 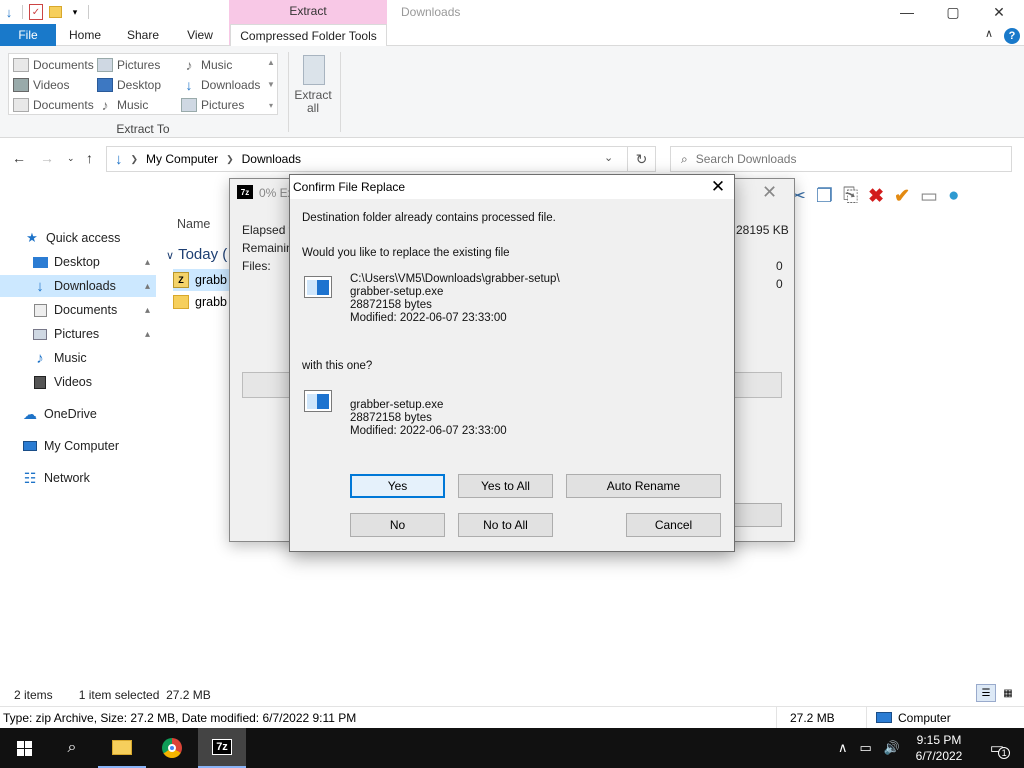 I want to click on search-input: ⌕ Search Downloads, so click(x=841, y=159).